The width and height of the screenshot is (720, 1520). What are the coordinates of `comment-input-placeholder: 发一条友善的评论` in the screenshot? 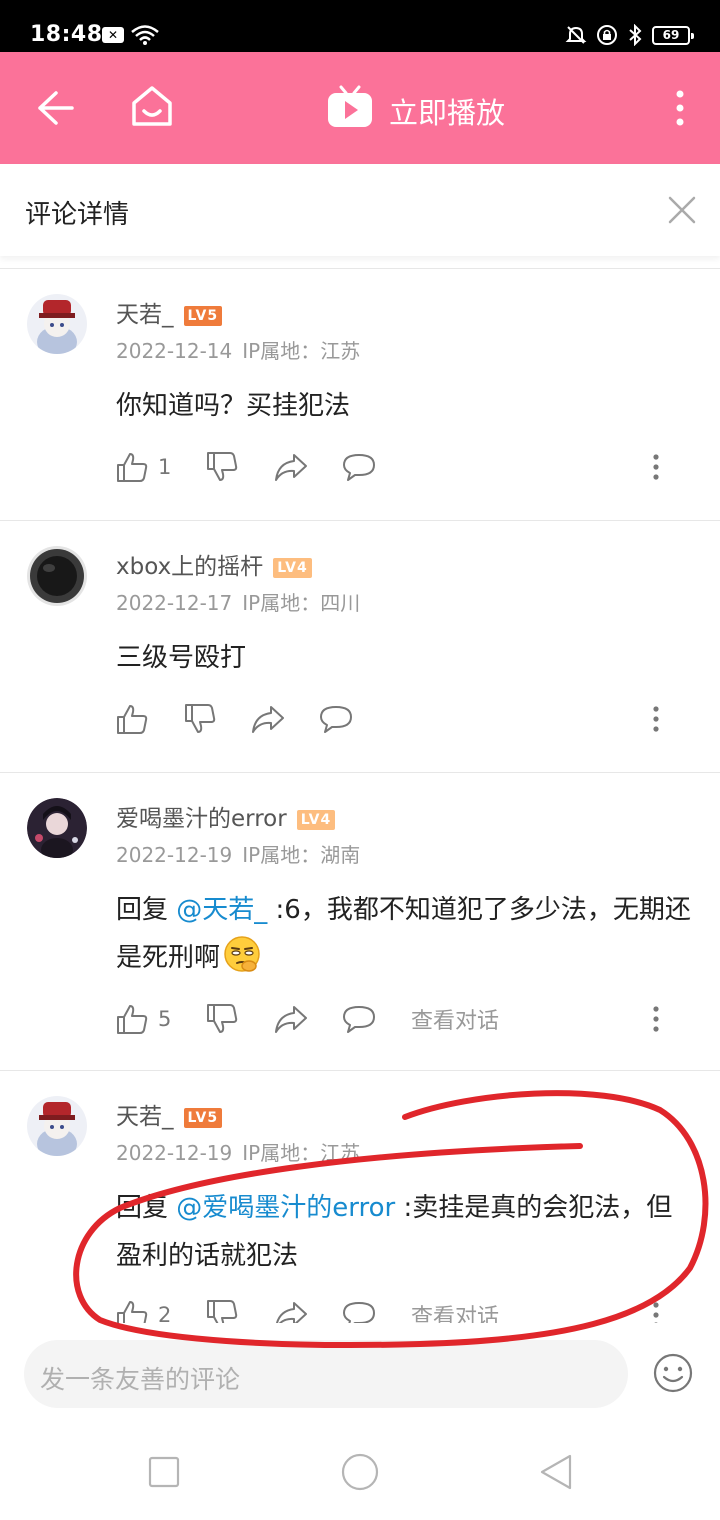 It's located at (140, 1379).